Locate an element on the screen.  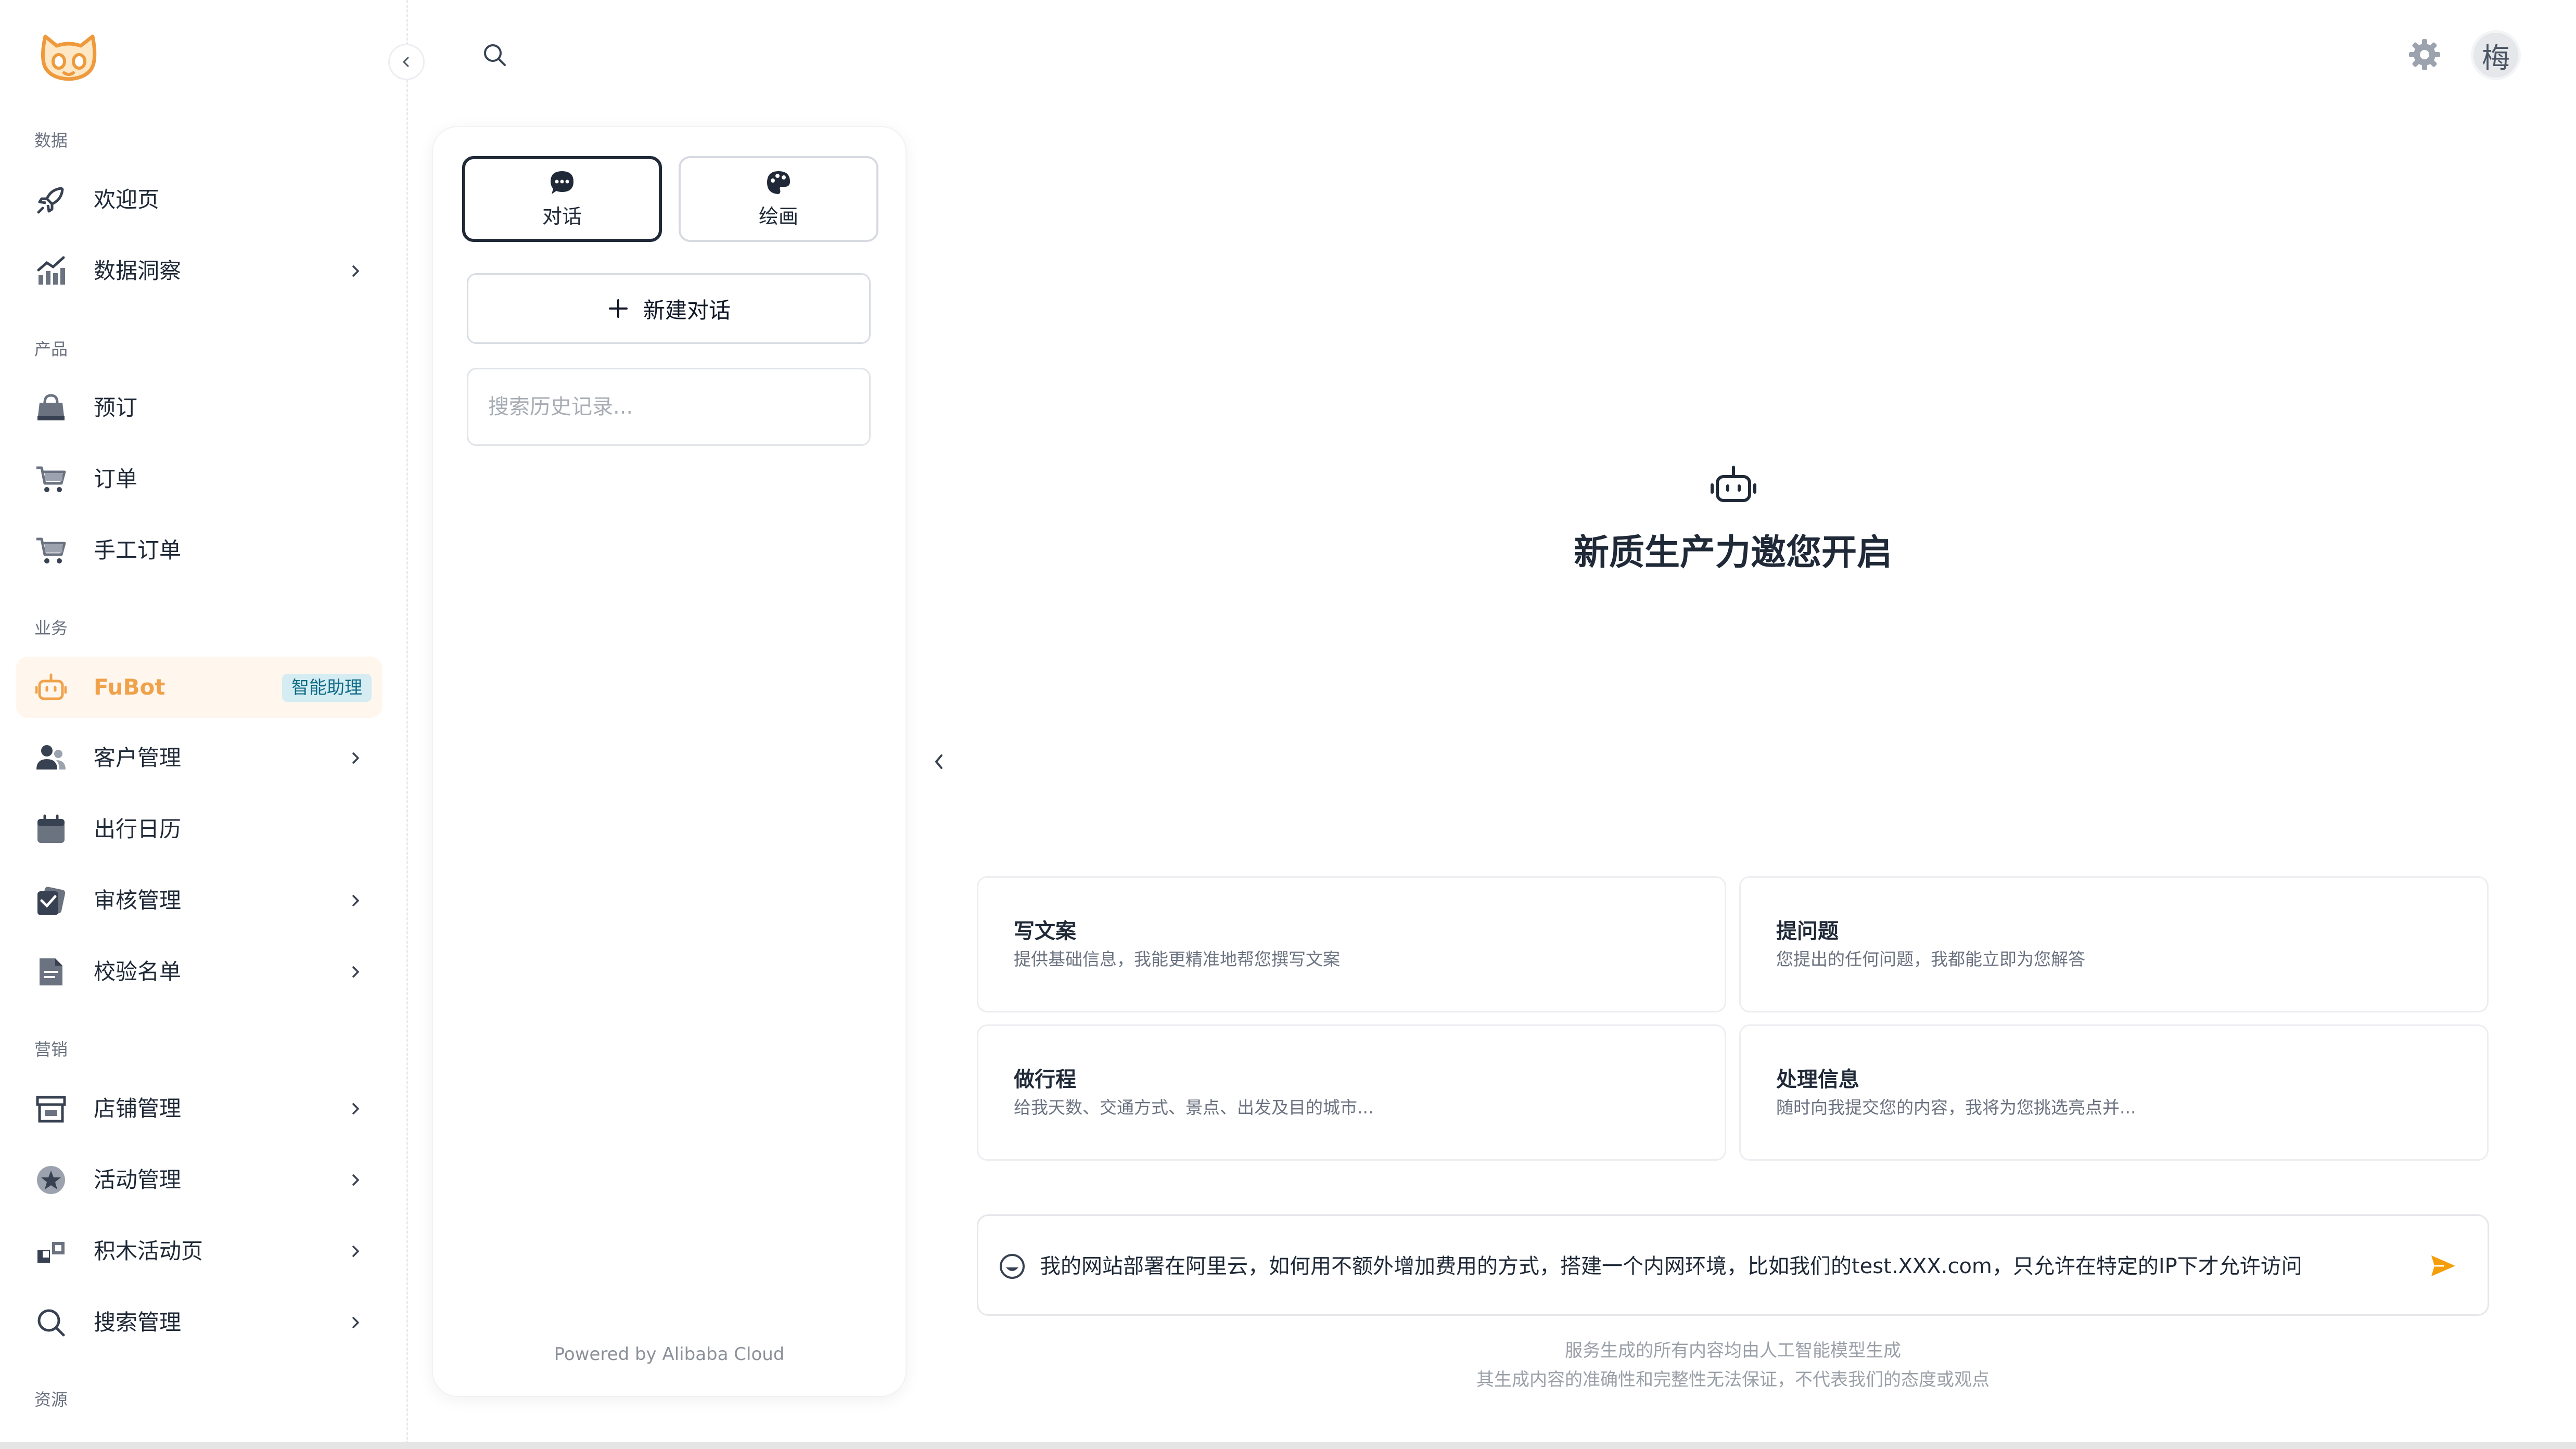
avatar: 梅 is located at coordinates (2496, 55).